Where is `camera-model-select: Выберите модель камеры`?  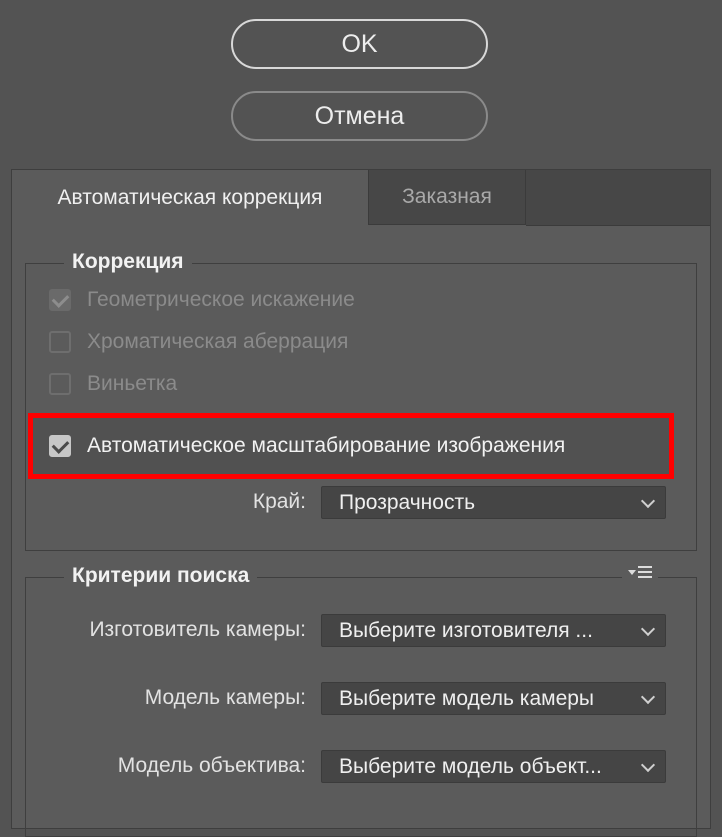 camera-model-select: Выберите модель камеры is located at coordinates (493, 698).